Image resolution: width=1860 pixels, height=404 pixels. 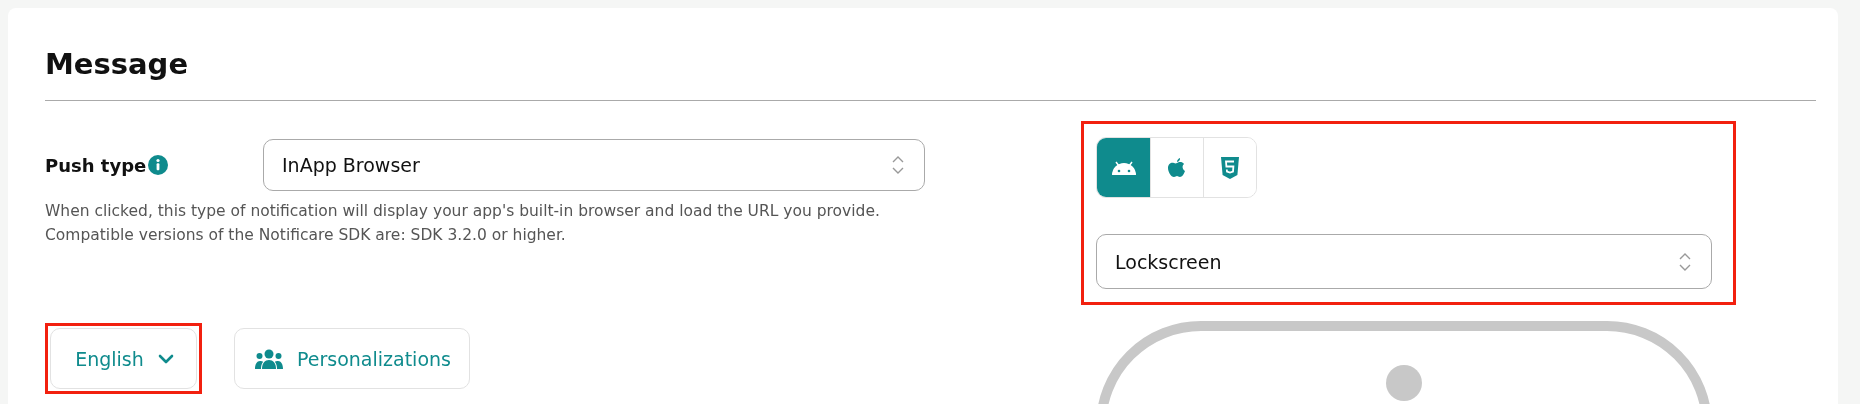 I want to click on info-icon, so click(x=158, y=165).